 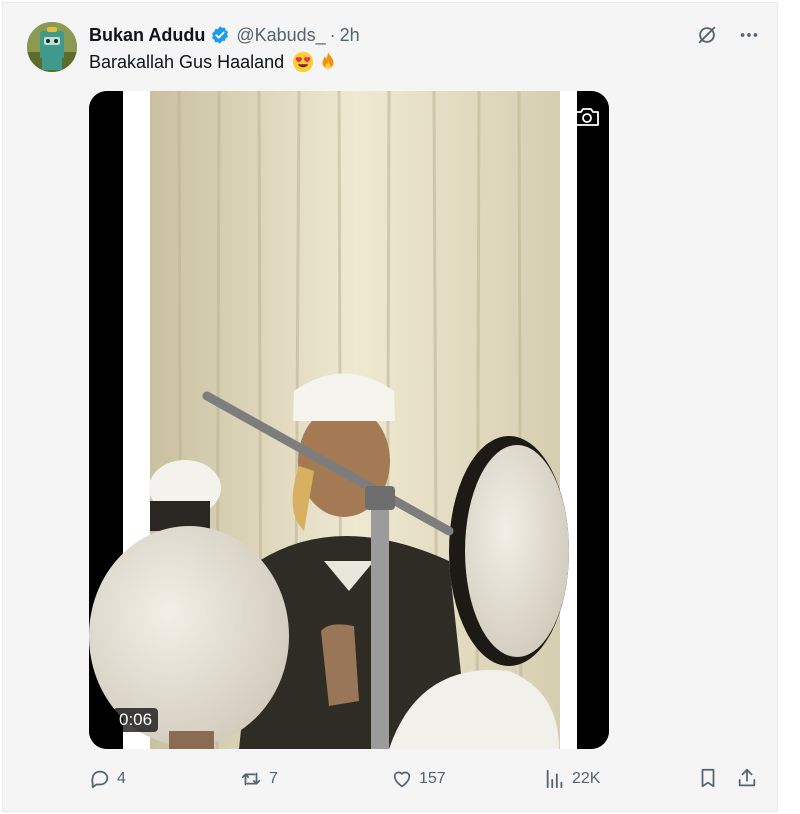 I want to click on reply-button: 4, so click(x=107, y=779).